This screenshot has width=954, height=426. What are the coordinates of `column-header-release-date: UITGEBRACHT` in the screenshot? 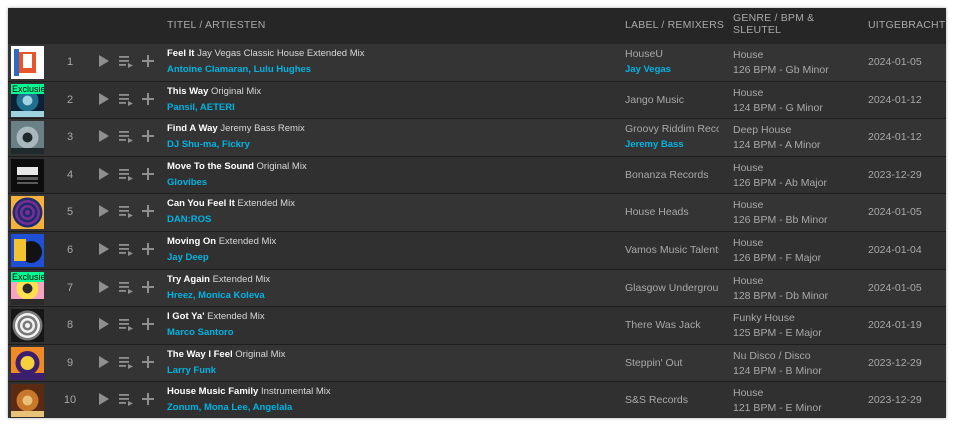 It's located at (906, 25).